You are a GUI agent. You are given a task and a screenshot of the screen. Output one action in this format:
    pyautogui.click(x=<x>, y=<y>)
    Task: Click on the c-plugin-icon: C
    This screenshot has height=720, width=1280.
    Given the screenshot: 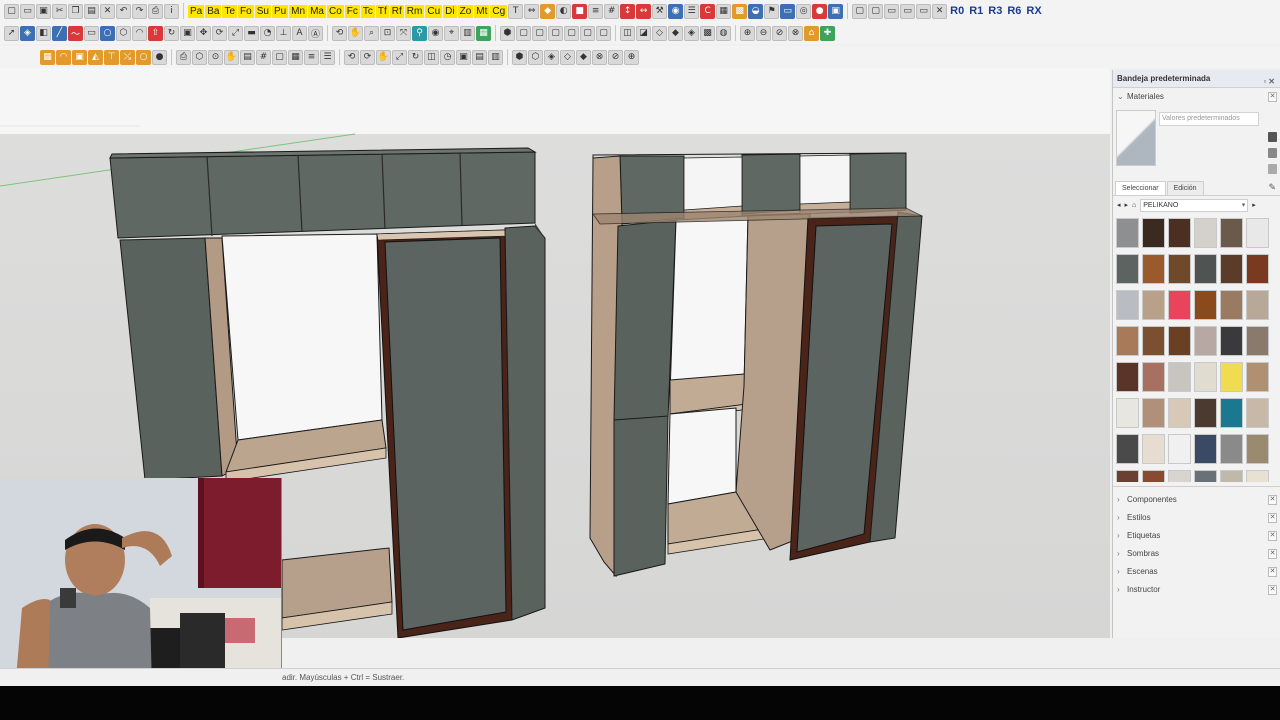 What is the action you would take?
    pyautogui.click(x=708, y=11)
    